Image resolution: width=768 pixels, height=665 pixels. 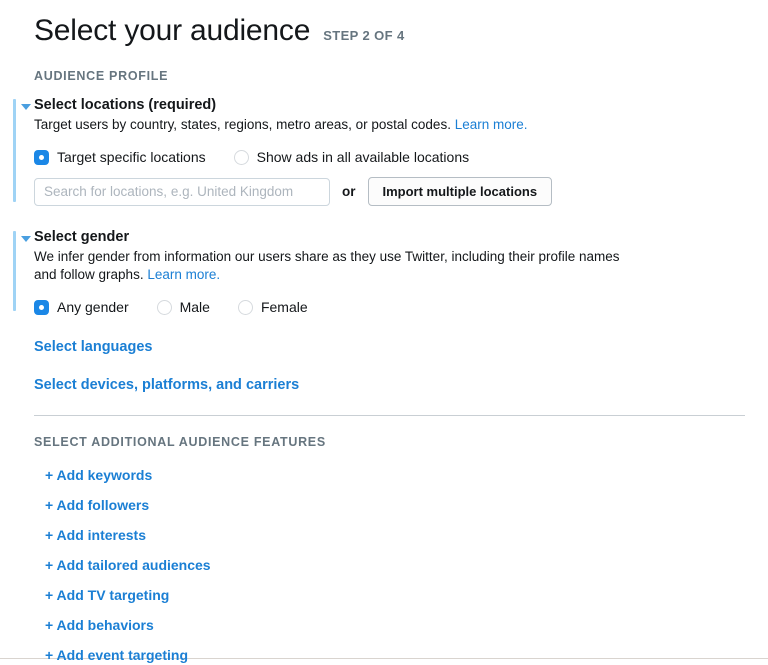 What do you see at coordinates (116, 655) in the screenshot?
I see `add-event-targeting-link: + Add event targeting` at bounding box center [116, 655].